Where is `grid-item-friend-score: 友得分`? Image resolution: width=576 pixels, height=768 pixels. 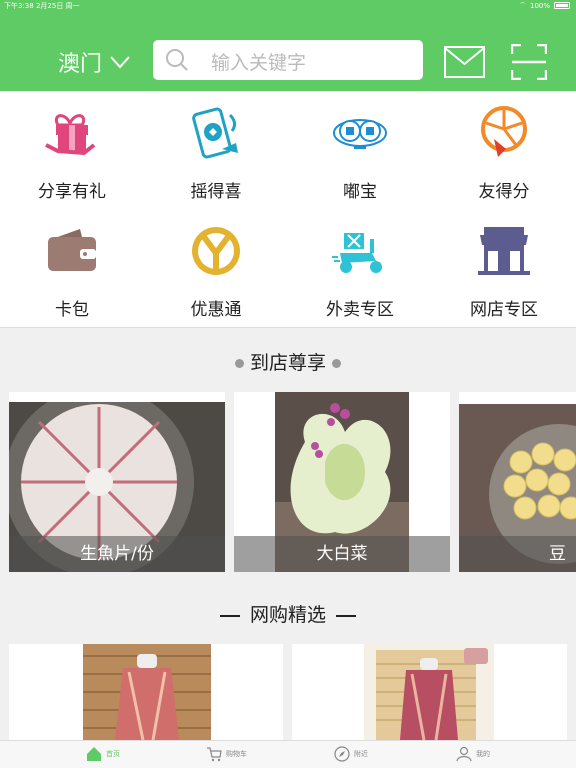
grid-item-friend-score: 友得分 is located at coordinates (504, 150).